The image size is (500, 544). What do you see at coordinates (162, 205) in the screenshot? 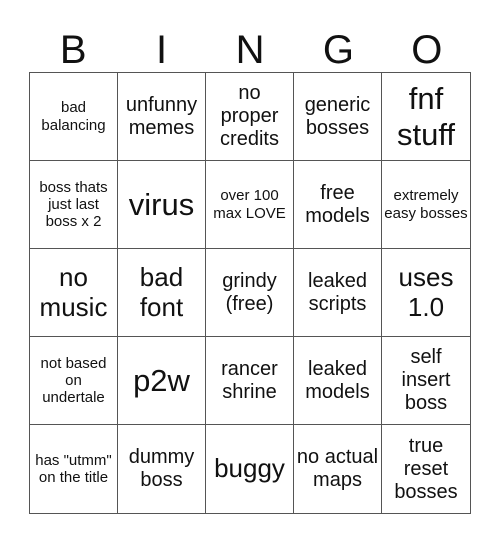
I see `bingo-cell: virus` at bounding box center [162, 205].